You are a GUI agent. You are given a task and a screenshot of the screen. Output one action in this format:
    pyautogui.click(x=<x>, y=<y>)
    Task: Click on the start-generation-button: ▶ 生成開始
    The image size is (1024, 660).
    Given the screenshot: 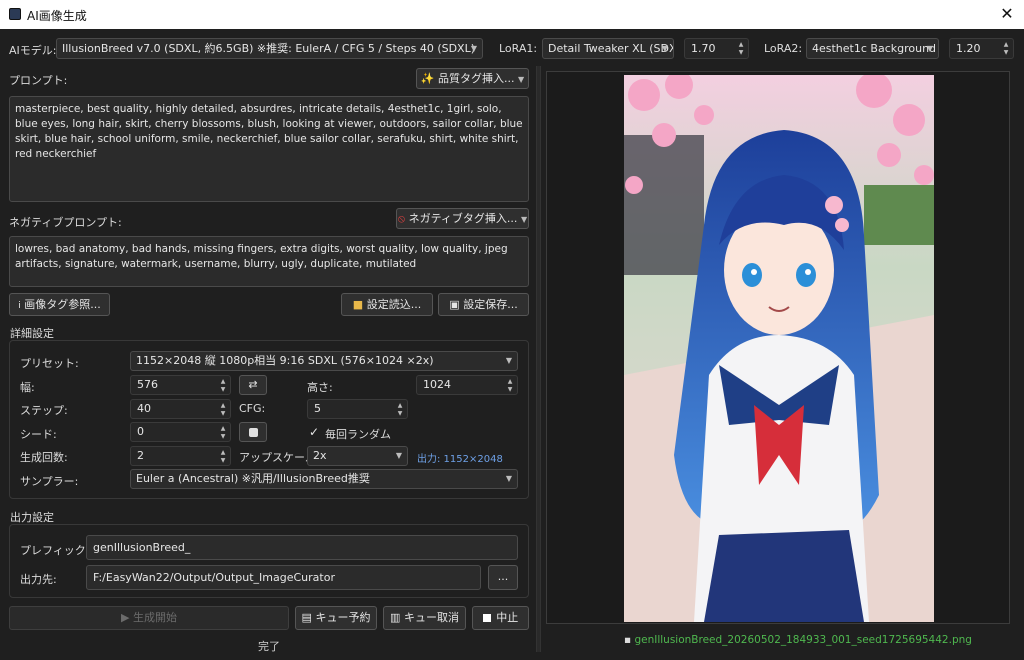 What is the action you would take?
    pyautogui.click(x=149, y=618)
    